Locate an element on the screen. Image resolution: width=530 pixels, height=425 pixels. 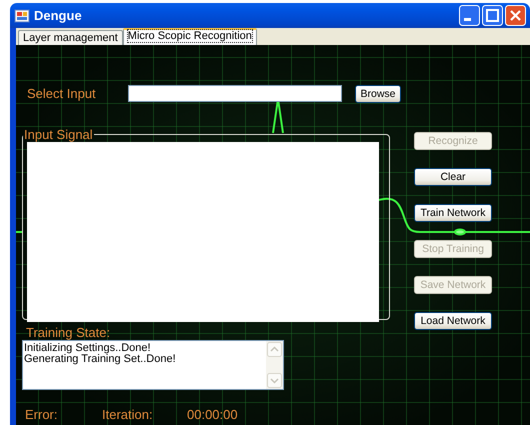
heartbeat-line is located at coordinates (19, 232).